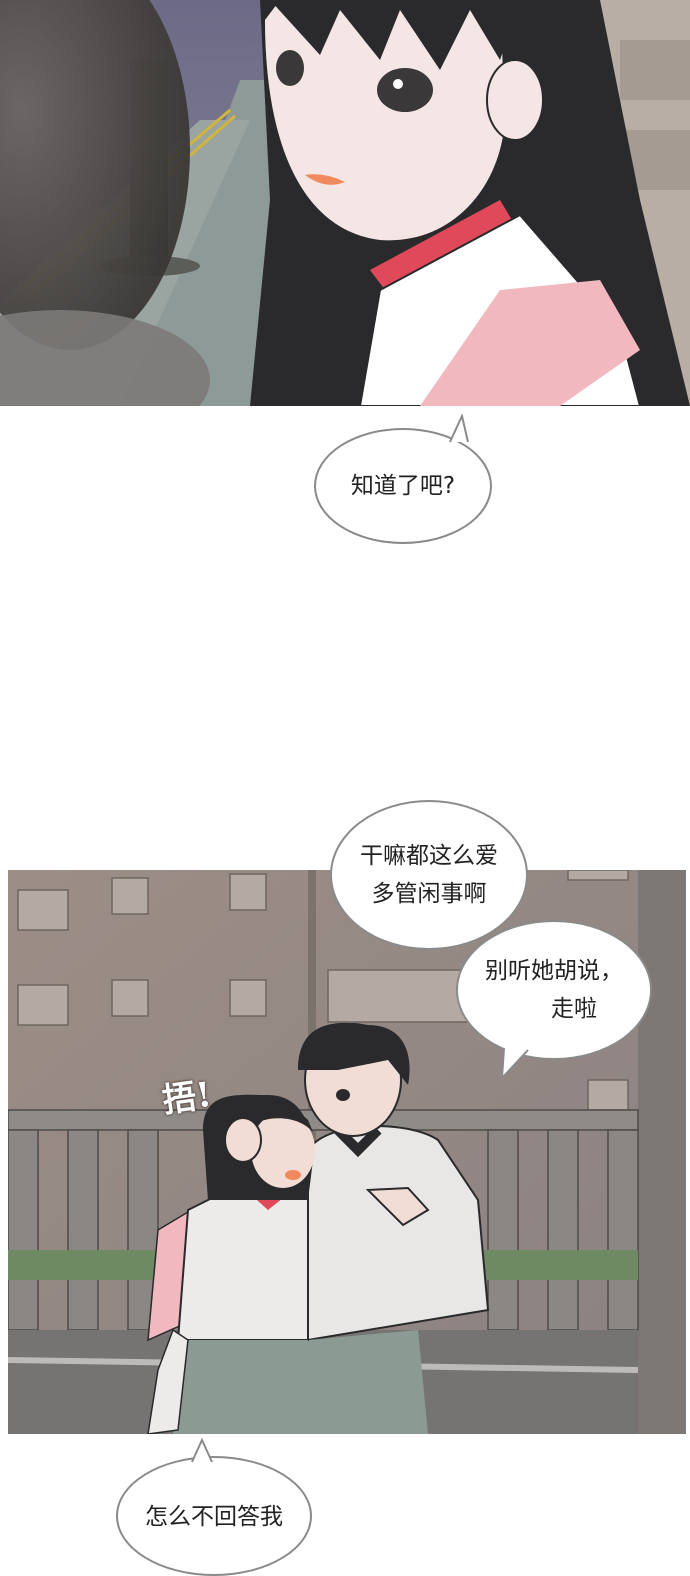 This screenshot has width=690, height=1576. What do you see at coordinates (554, 971) in the screenshot?
I see `speech-text-3-line-1: 别听她胡说，` at bounding box center [554, 971].